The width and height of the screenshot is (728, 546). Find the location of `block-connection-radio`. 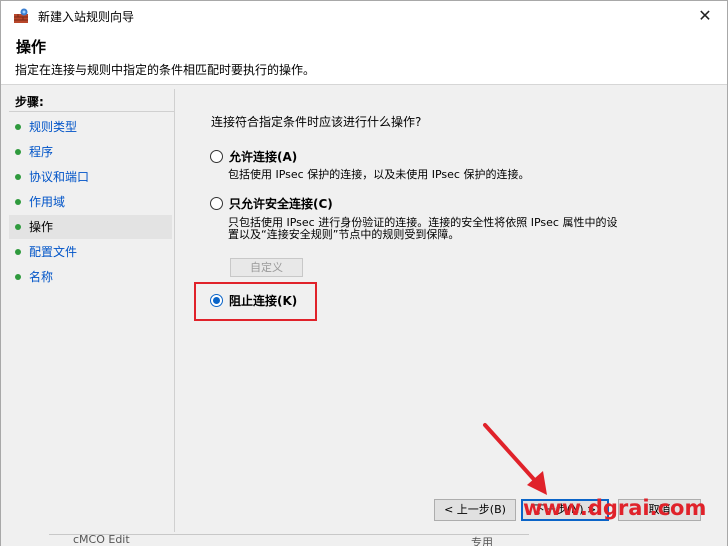

block-connection-radio is located at coordinates (216, 300).